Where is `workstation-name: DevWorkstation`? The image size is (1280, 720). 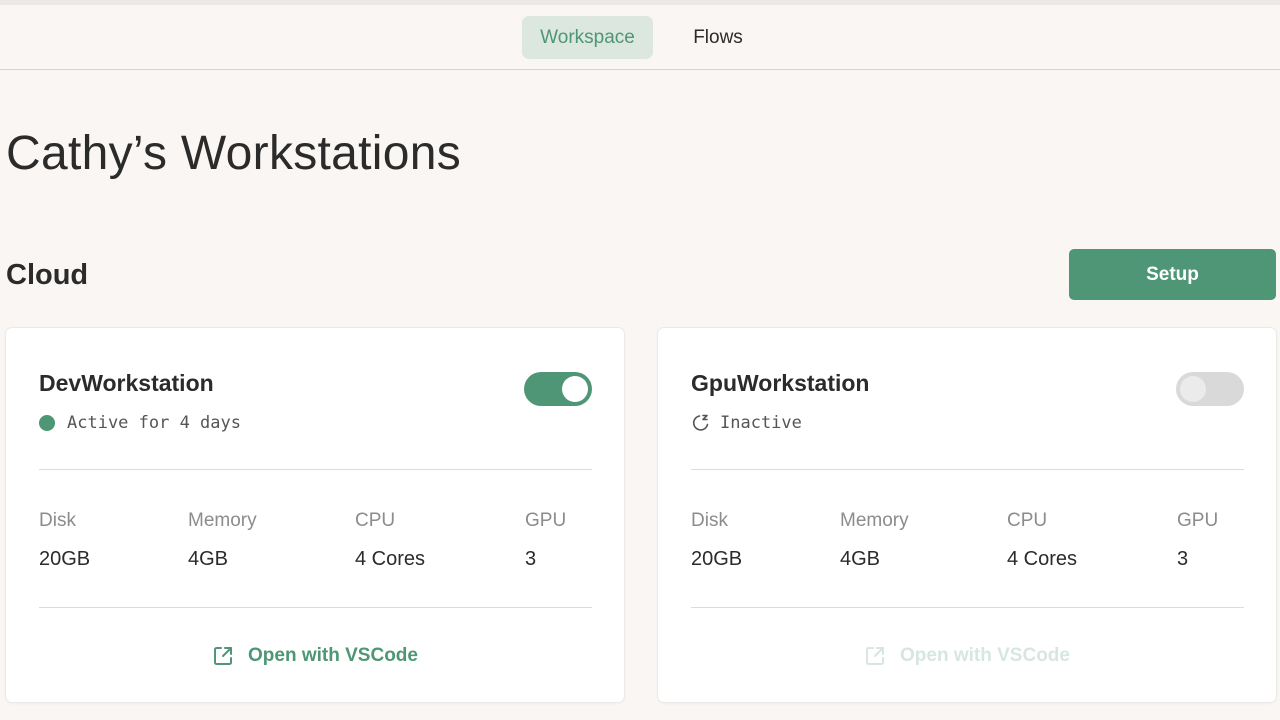 workstation-name: DevWorkstation is located at coordinates (126, 383).